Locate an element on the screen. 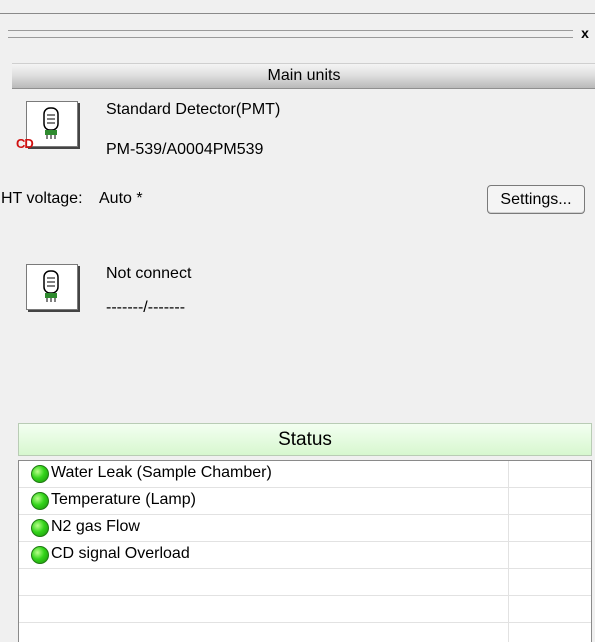 This screenshot has width=595, height=642. status-row: Water Leak (Sample Chamber) is located at coordinates (305, 474).